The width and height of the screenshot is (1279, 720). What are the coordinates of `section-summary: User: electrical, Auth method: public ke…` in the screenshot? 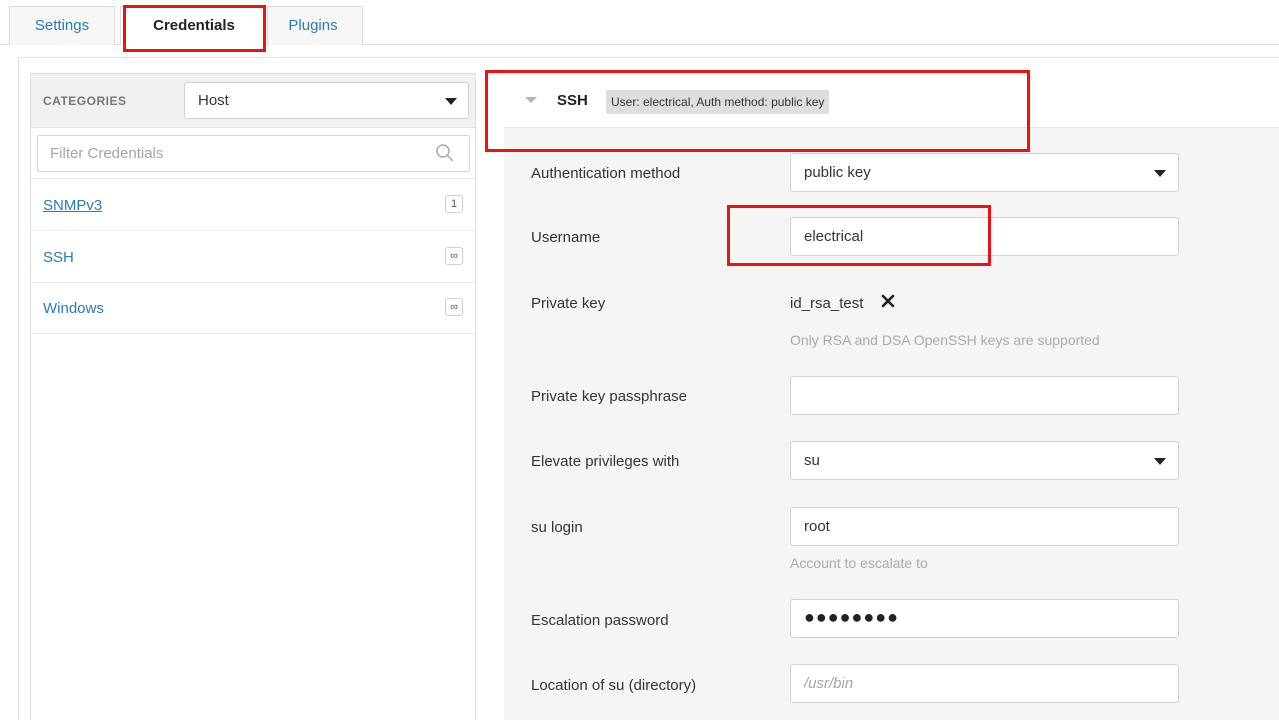 It's located at (718, 102).